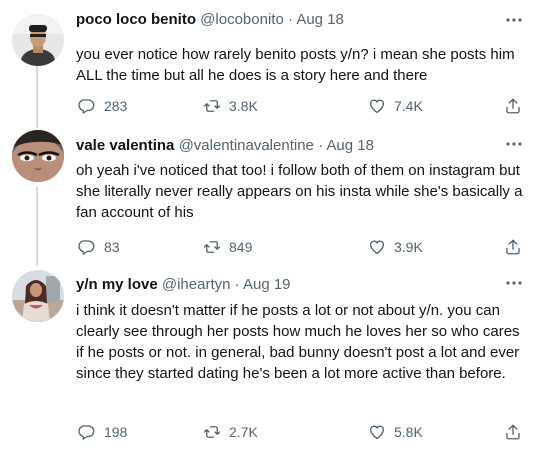  I want to click on timestamp: Aug 19, so click(267, 284).